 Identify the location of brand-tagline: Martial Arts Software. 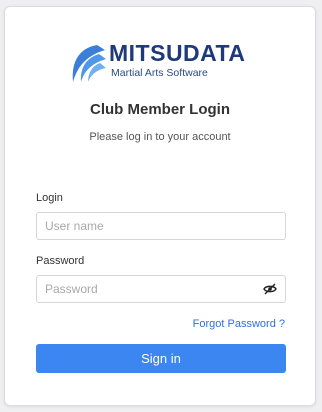
(159, 73).